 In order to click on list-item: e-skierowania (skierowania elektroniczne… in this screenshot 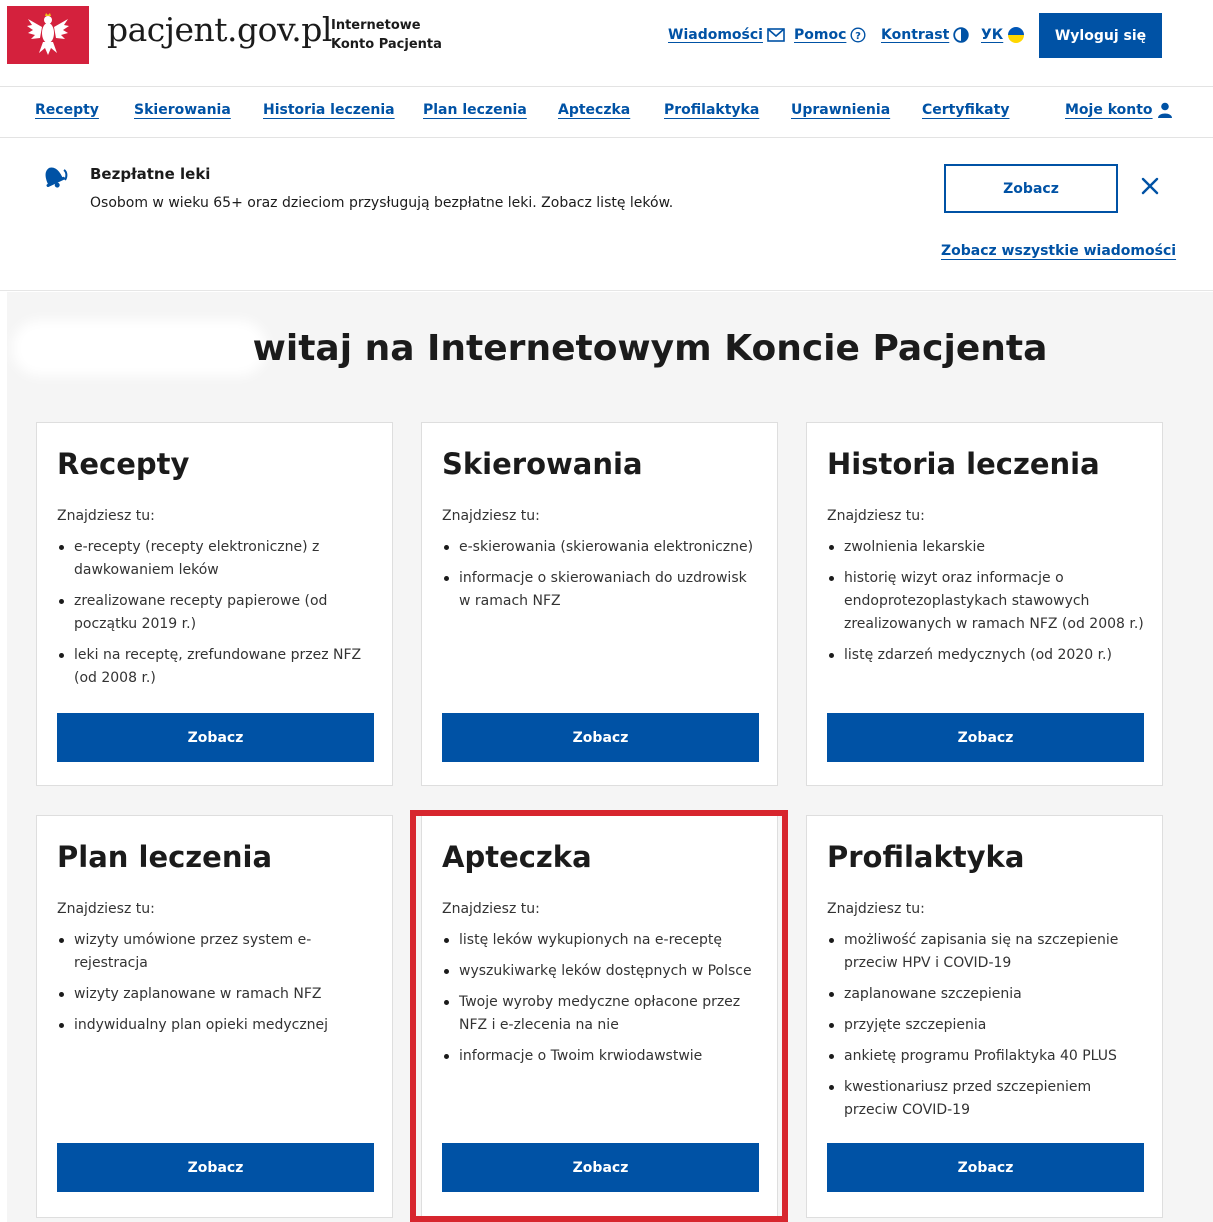, I will do `click(602, 547)`.